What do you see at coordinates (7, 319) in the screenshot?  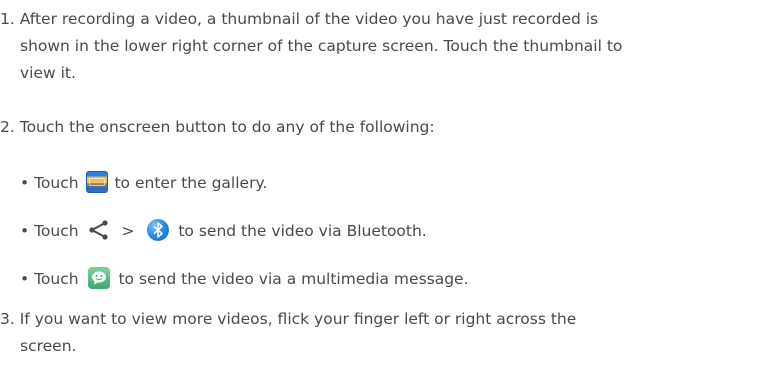 I see `step-number: 3.` at bounding box center [7, 319].